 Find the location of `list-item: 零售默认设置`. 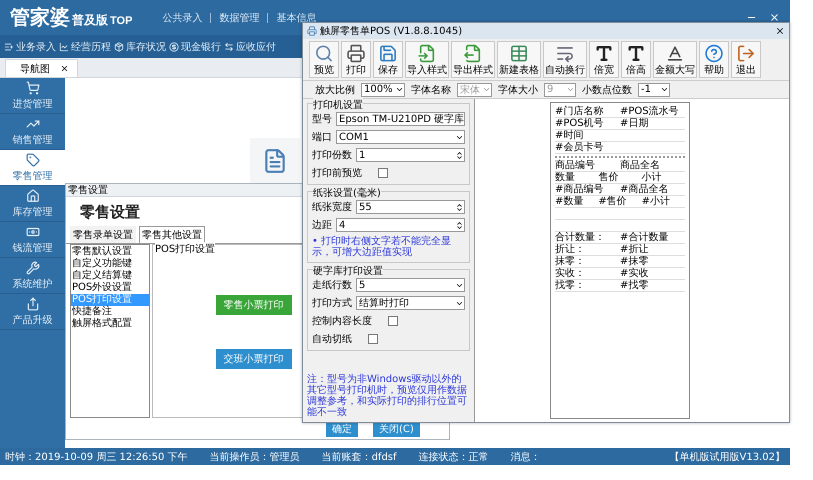

list-item: 零售默认设置 is located at coordinates (110, 252).